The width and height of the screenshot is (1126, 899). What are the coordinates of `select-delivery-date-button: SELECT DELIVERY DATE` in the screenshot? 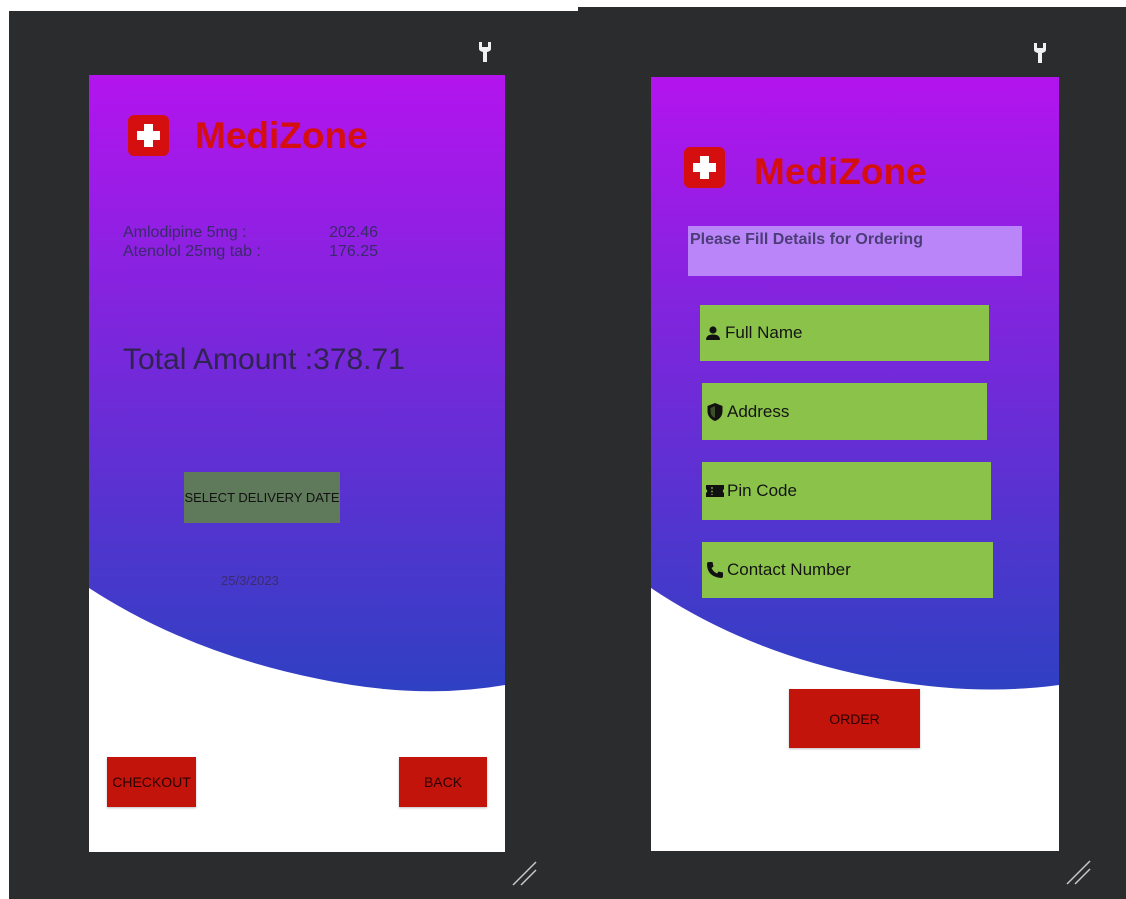 It's located at (262, 497).